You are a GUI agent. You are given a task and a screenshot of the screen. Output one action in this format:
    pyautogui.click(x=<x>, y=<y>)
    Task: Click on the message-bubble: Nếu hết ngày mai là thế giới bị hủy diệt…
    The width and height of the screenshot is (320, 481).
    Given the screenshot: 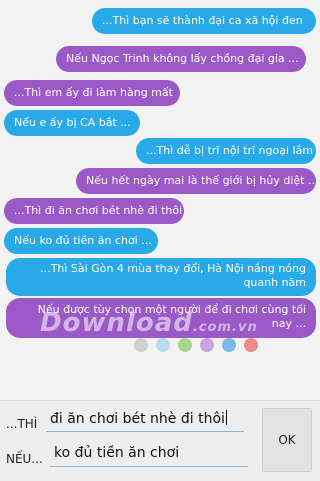 What is the action you would take?
    pyautogui.click(x=197, y=181)
    